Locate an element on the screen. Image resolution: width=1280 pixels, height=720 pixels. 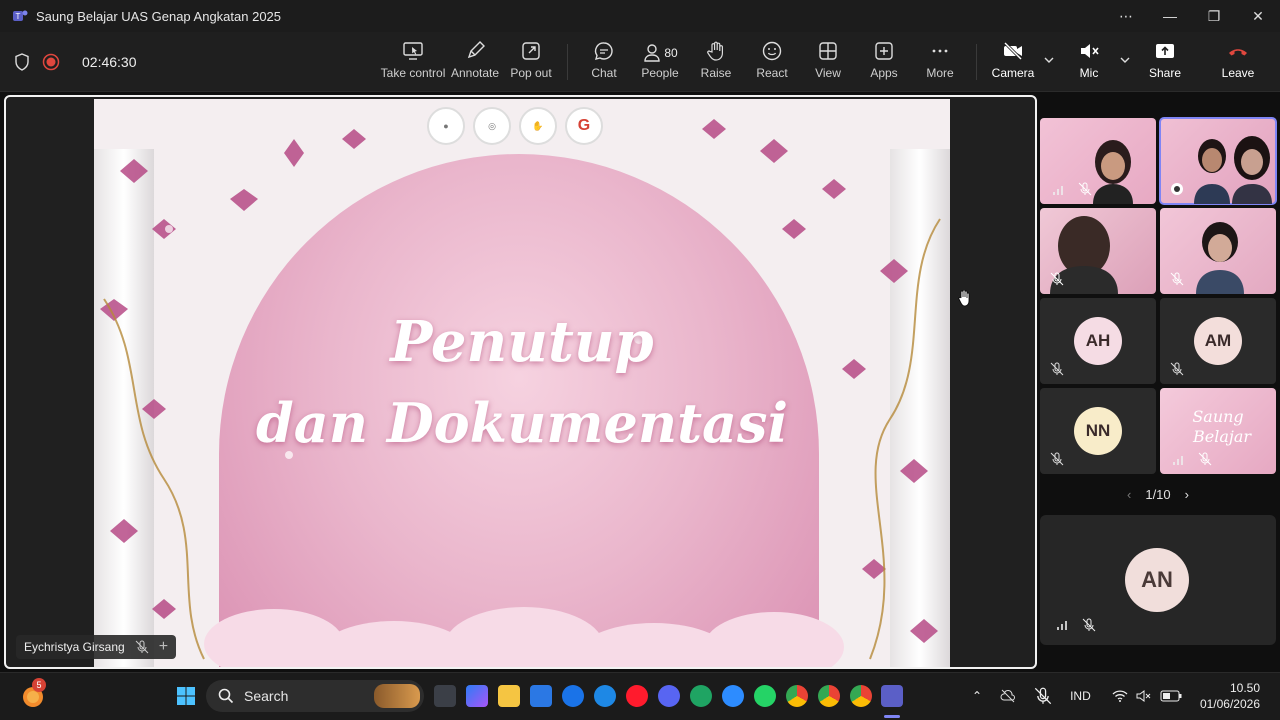
gallery-pager: ‹ 1/10 › is located at coordinates (1158, 494).